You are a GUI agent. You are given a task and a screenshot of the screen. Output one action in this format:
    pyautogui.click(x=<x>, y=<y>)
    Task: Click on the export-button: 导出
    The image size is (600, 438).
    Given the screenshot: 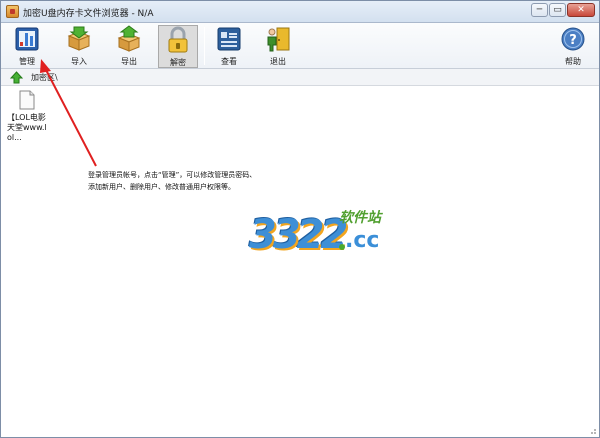 What is the action you would take?
    pyautogui.click(x=129, y=46)
    